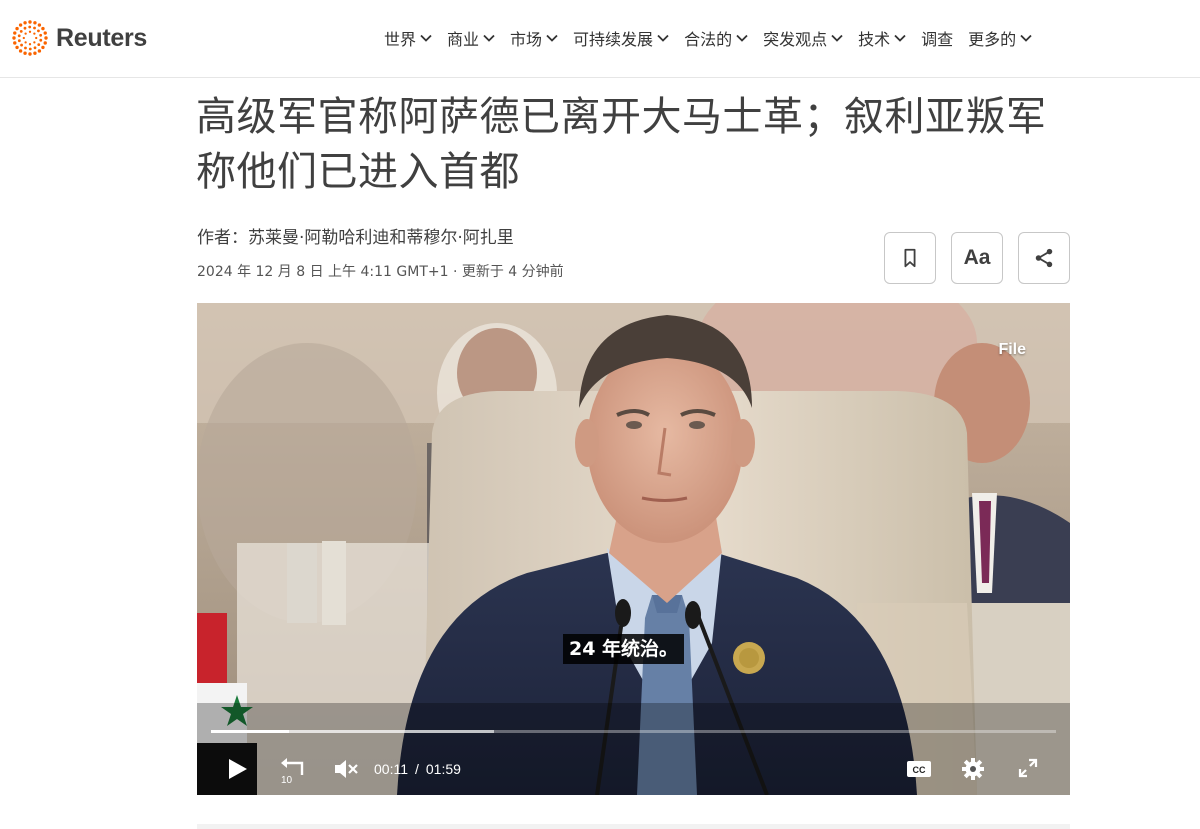 This screenshot has width=1200, height=829. Describe the element at coordinates (391, 769) in the screenshot. I see `current-time: 00:11` at that location.